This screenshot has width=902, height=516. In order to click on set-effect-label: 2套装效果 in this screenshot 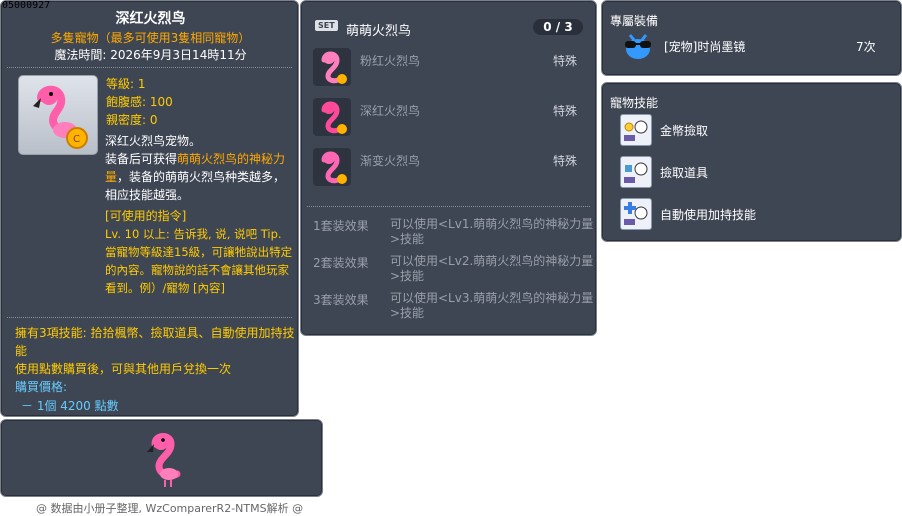, I will do `click(341, 263)`.